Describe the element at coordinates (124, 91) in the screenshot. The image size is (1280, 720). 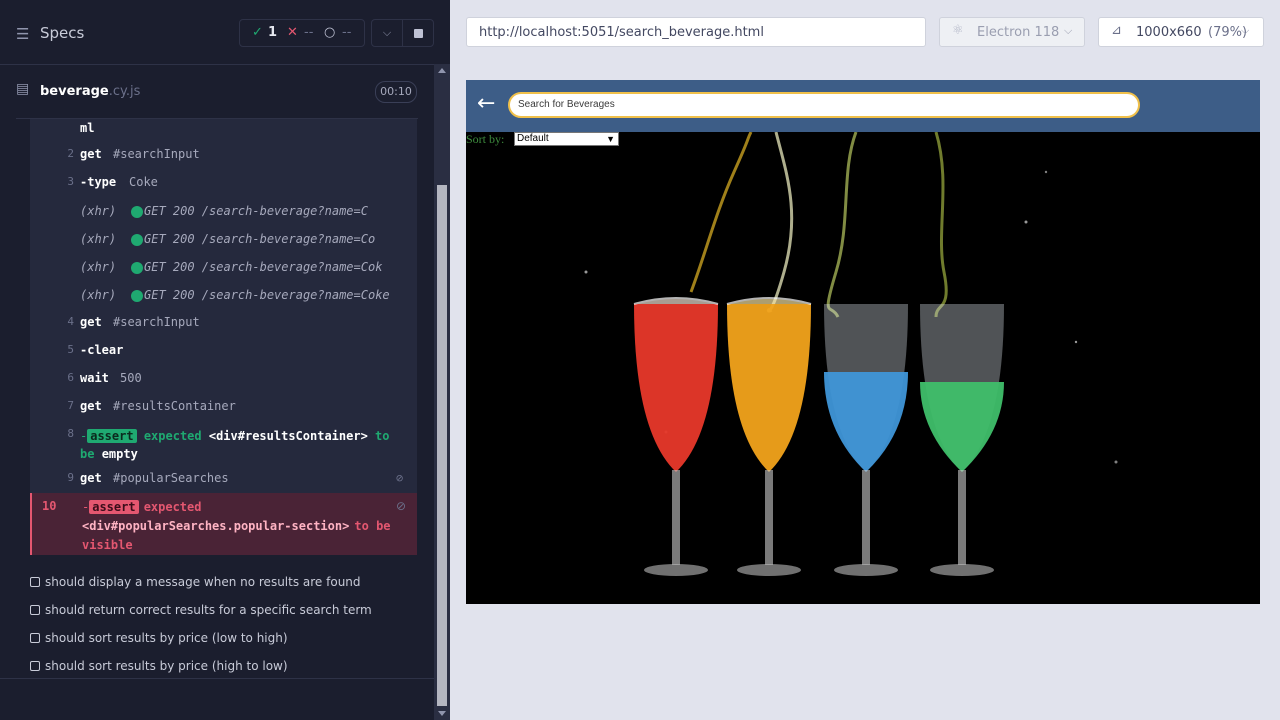
I see `spec-file-ext: .cy.js` at that location.